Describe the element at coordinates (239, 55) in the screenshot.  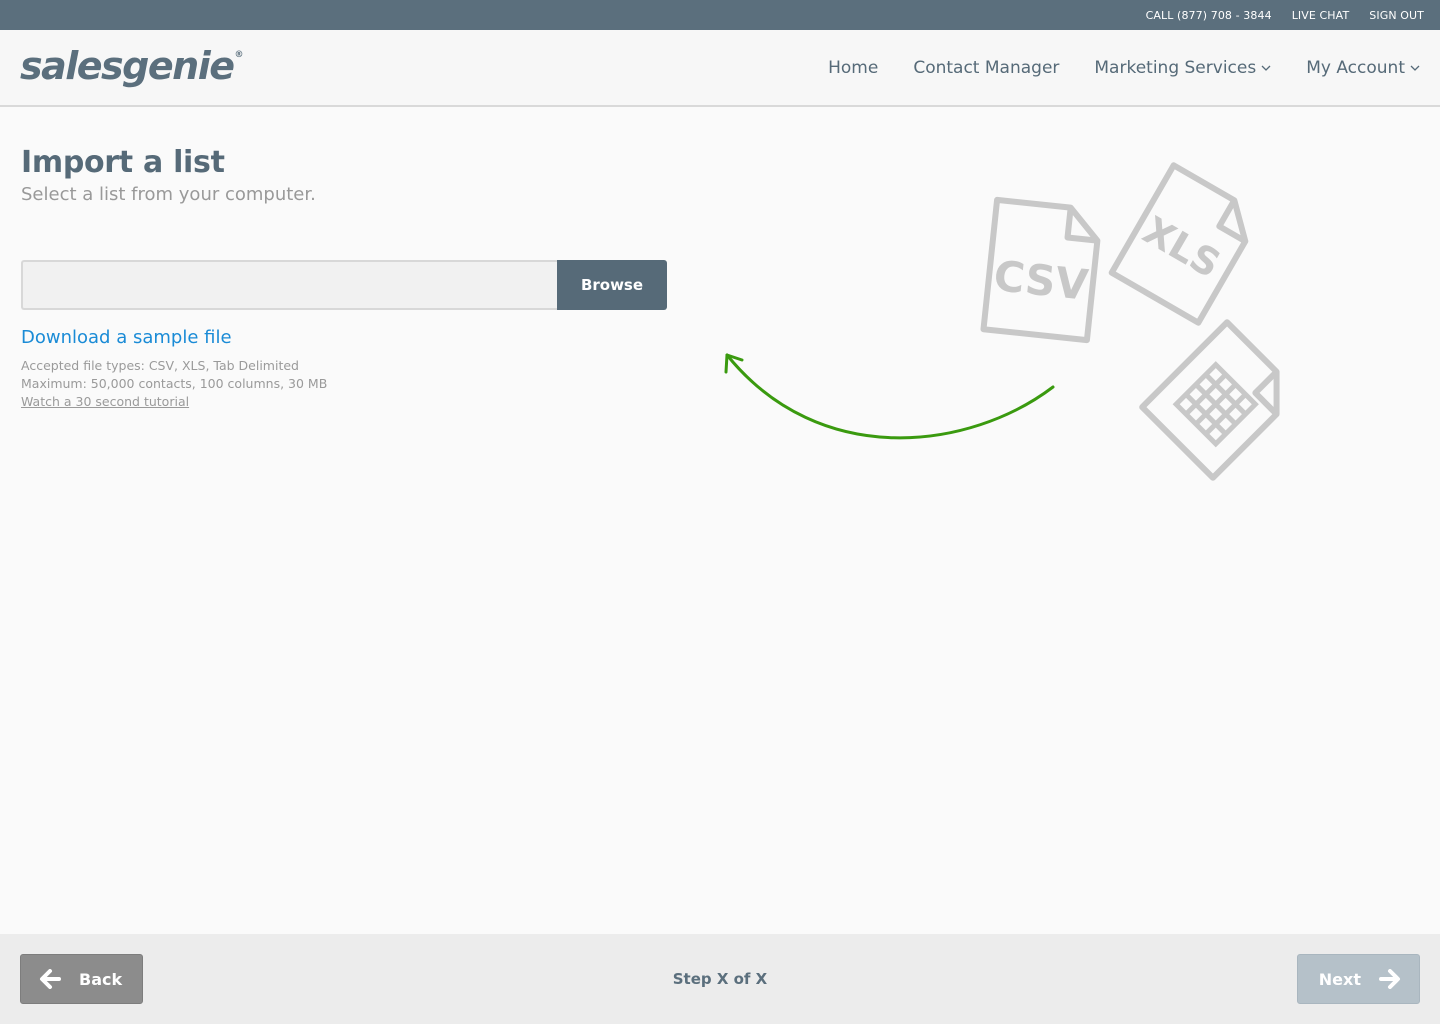
I see `registered-mark: ®` at that location.